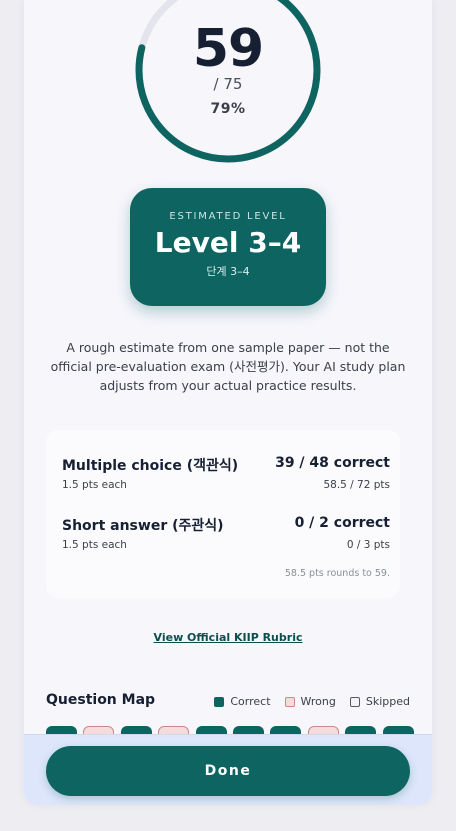  Describe the element at coordinates (228, 84) in the screenshot. I see `score-total: / 75` at that location.